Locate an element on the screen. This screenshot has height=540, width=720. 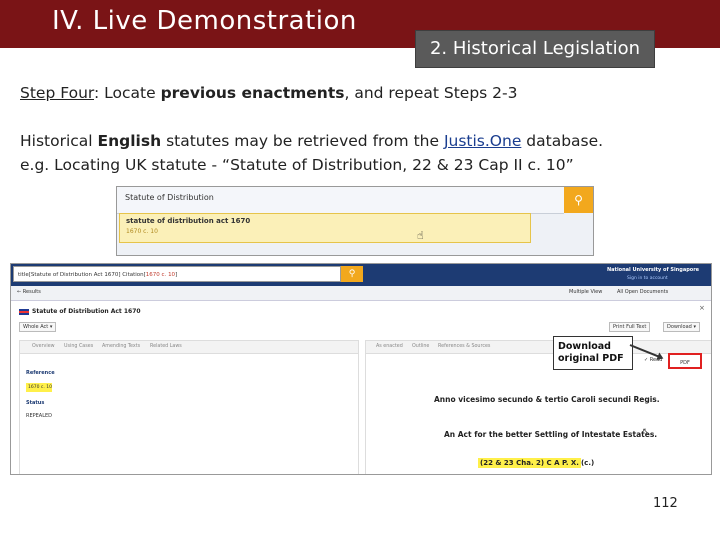
status-label: Status is located at coordinates (35, 403).